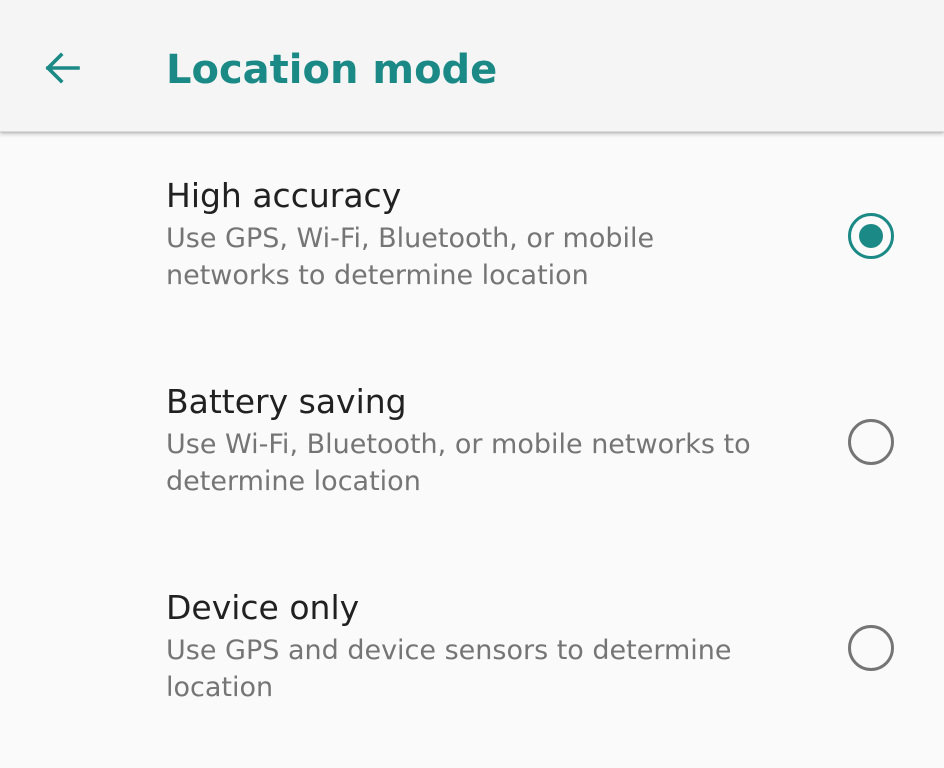 This screenshot has width=944, height=768. What do you see at coordinates (220, 687) in the screenshot?
I see `option-summary-line: location` at bounding box center [220, 687].